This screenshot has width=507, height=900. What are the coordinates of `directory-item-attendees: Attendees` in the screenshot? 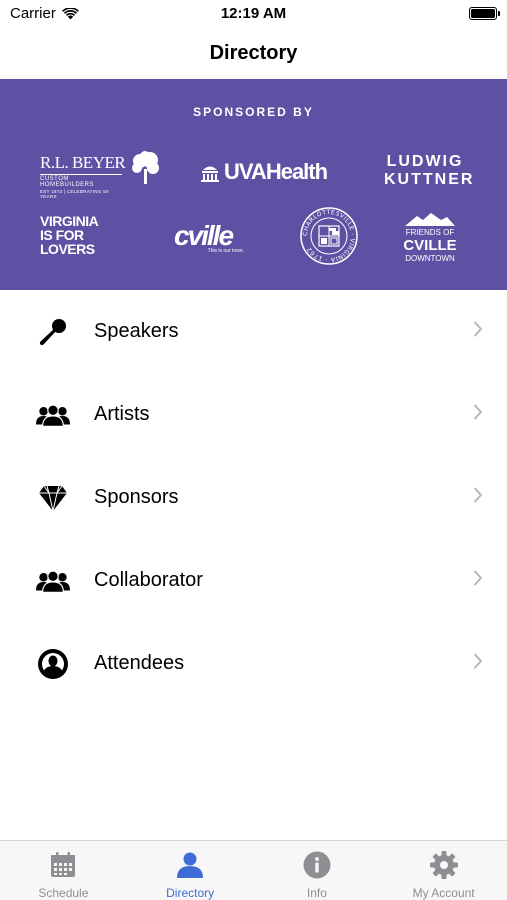 It's located at (253, 663).